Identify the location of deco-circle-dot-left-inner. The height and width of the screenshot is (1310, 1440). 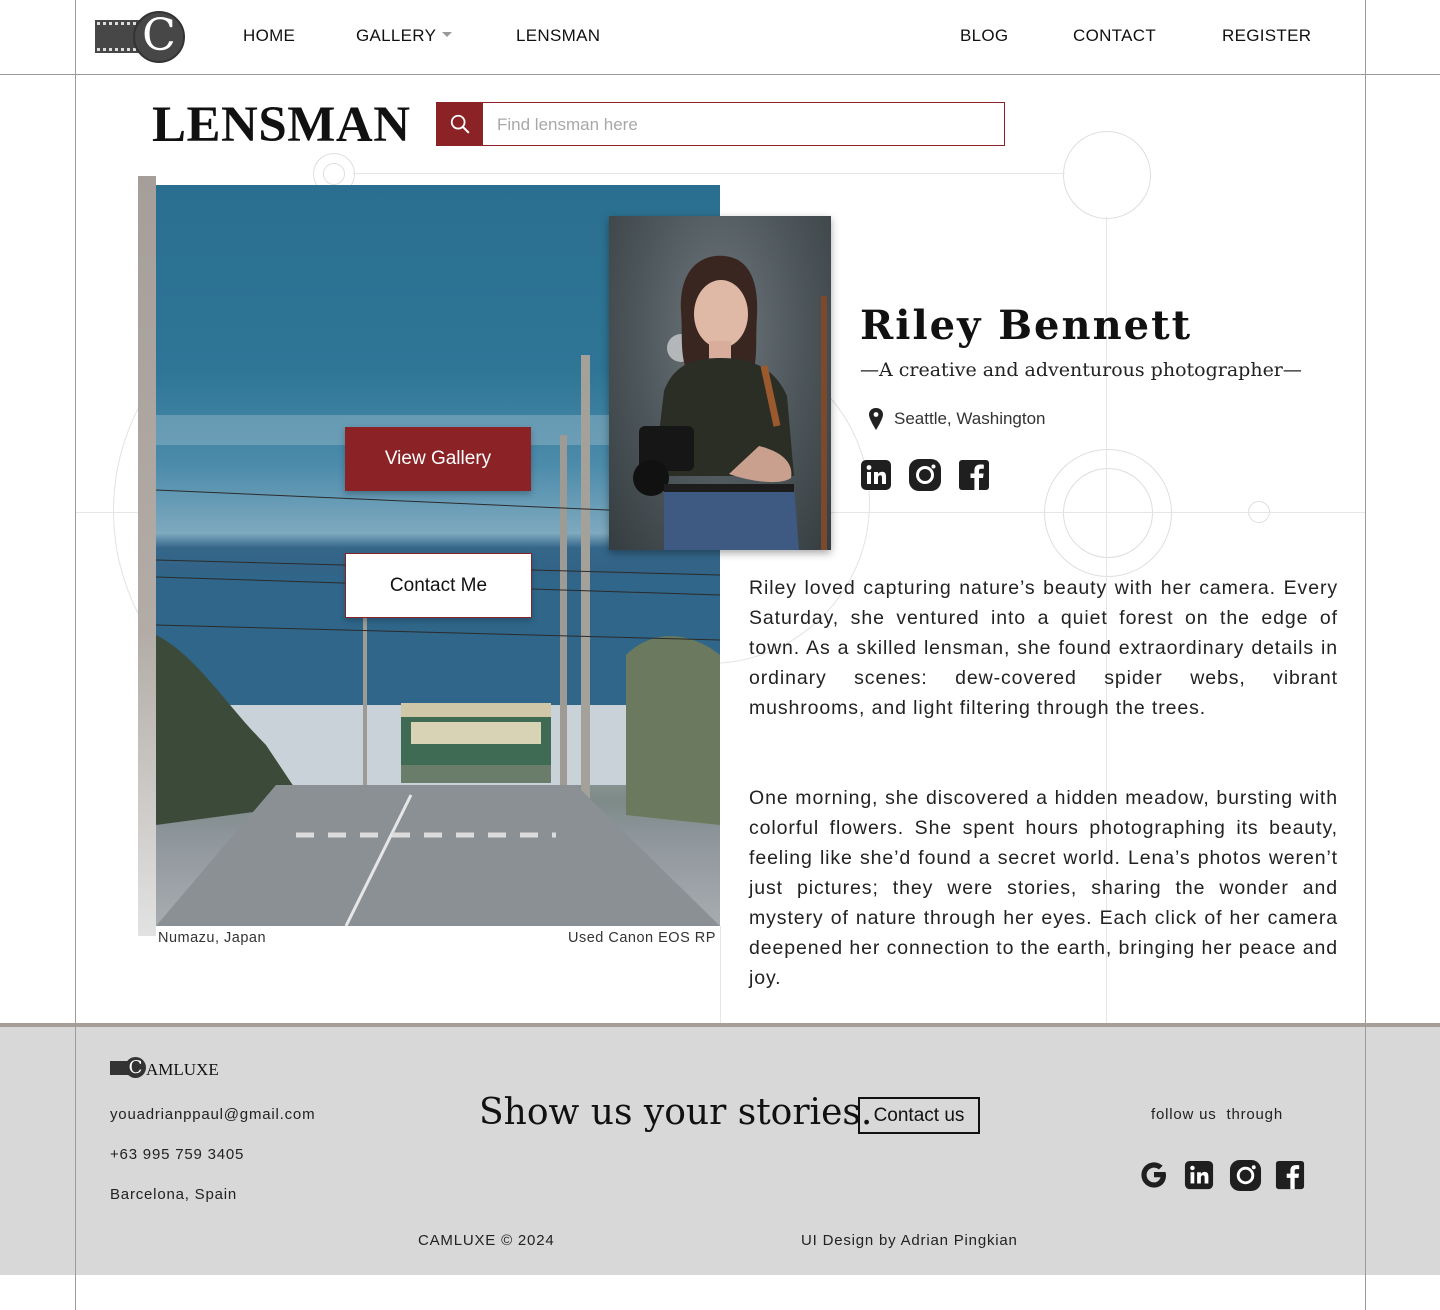
(334, 174).